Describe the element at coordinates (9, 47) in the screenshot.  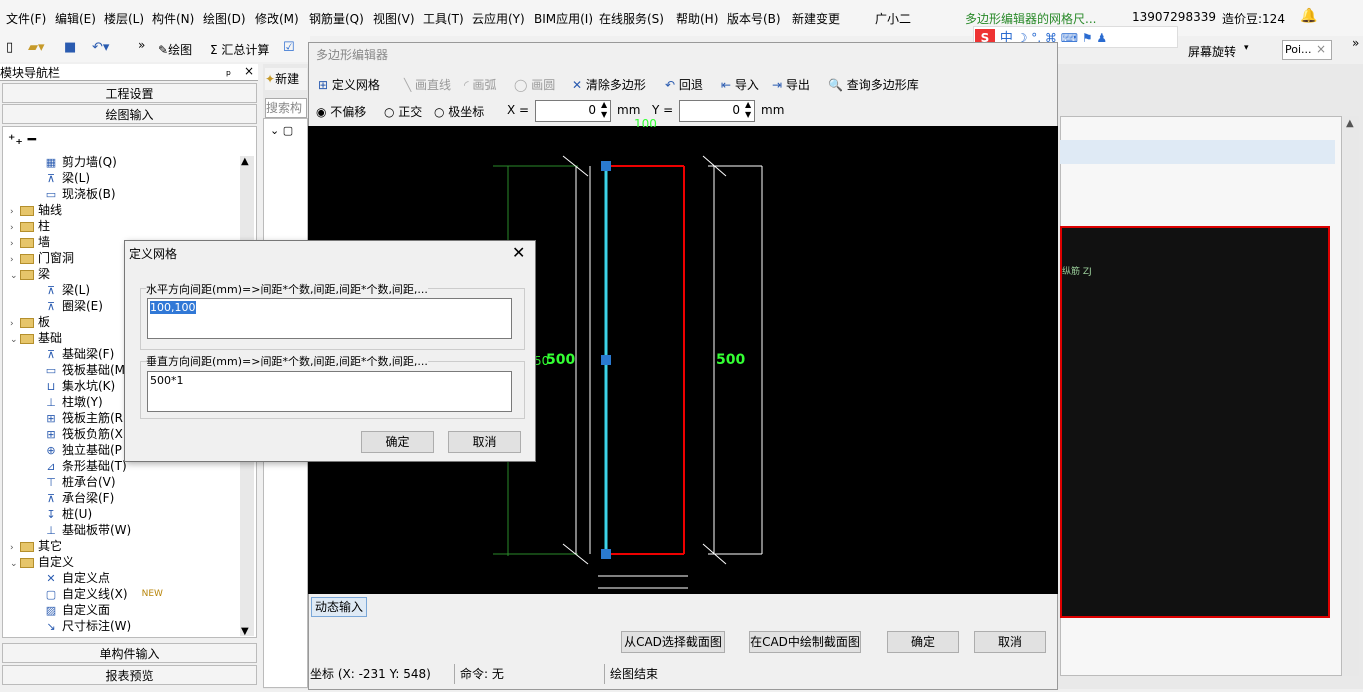
I see `new-file-icon: ▯` at that location.